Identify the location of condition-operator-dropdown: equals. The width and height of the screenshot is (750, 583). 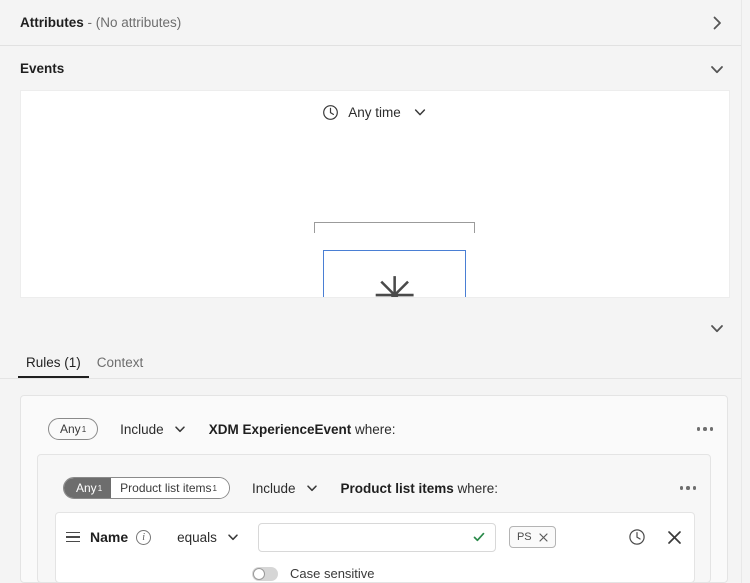
(208, 537).